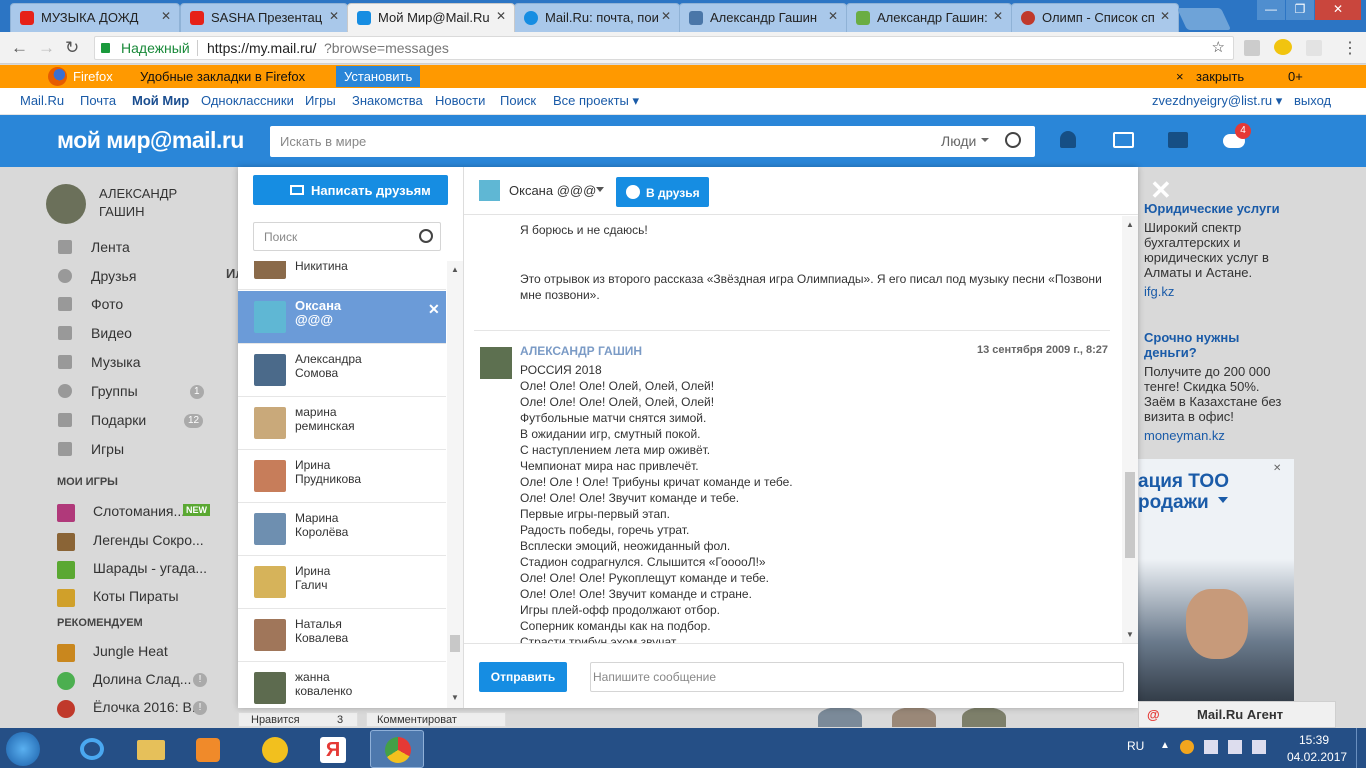 This screenshot has width=1366, height=768. What do you see at coordinates (1216, 589) in the screenshot?
I see `banner-ad: ✕ ация ТОО родажи` at bounding box center [1216, 589].